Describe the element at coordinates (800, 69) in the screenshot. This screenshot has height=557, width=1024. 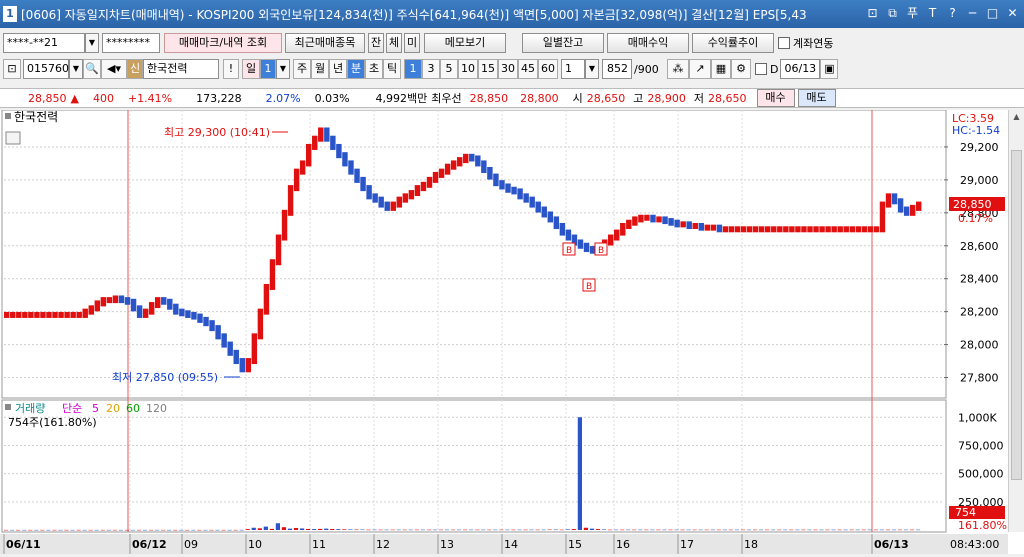
I see `date-field: 06/13` at that location.